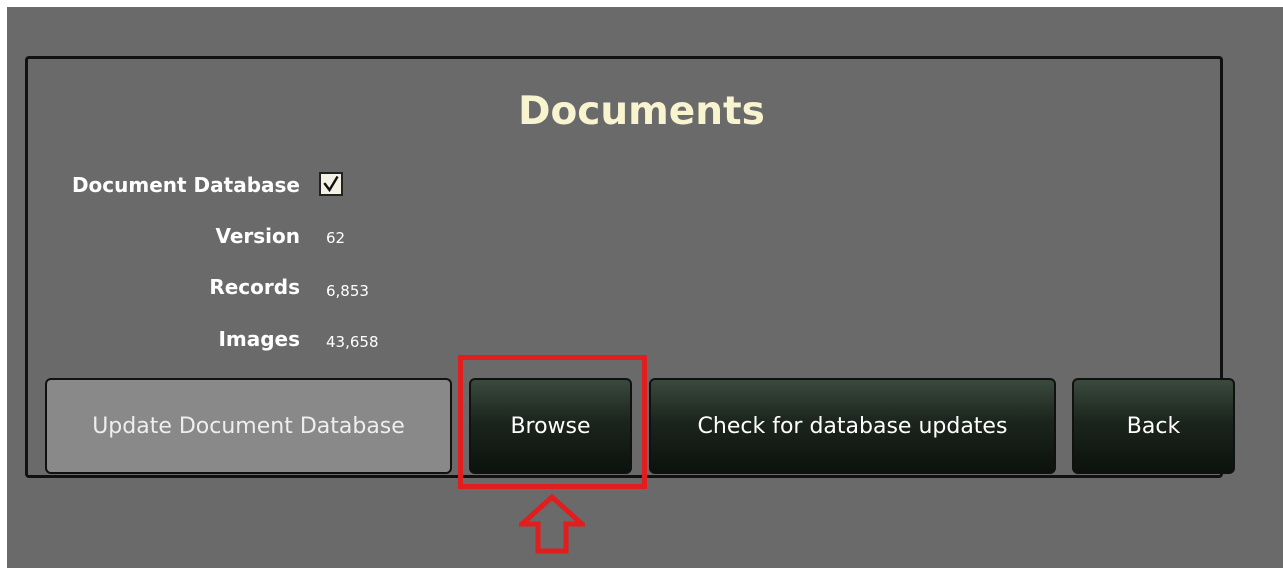 The width and height of the screenshot is (1283, 568). Describe the element at coordinates (352, 342) in the screenshot. I see `images-value: 43,658` at that location.